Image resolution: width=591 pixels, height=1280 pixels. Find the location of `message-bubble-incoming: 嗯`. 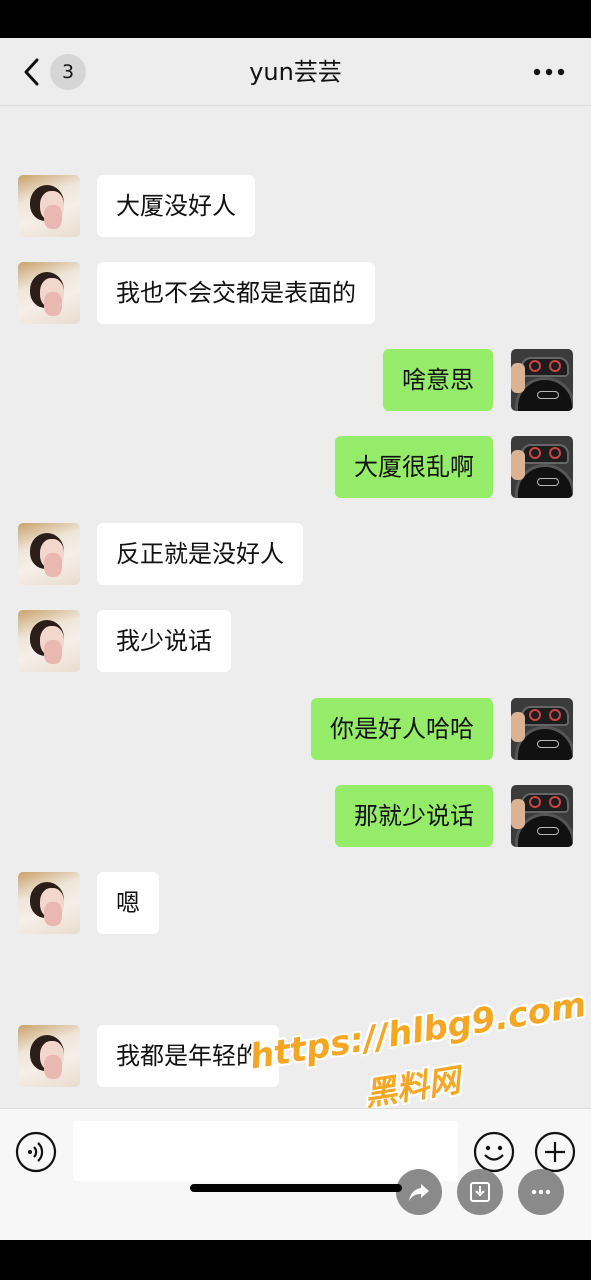

message-bubble-incoming: 嗯 is located at coordinates (128, 903).